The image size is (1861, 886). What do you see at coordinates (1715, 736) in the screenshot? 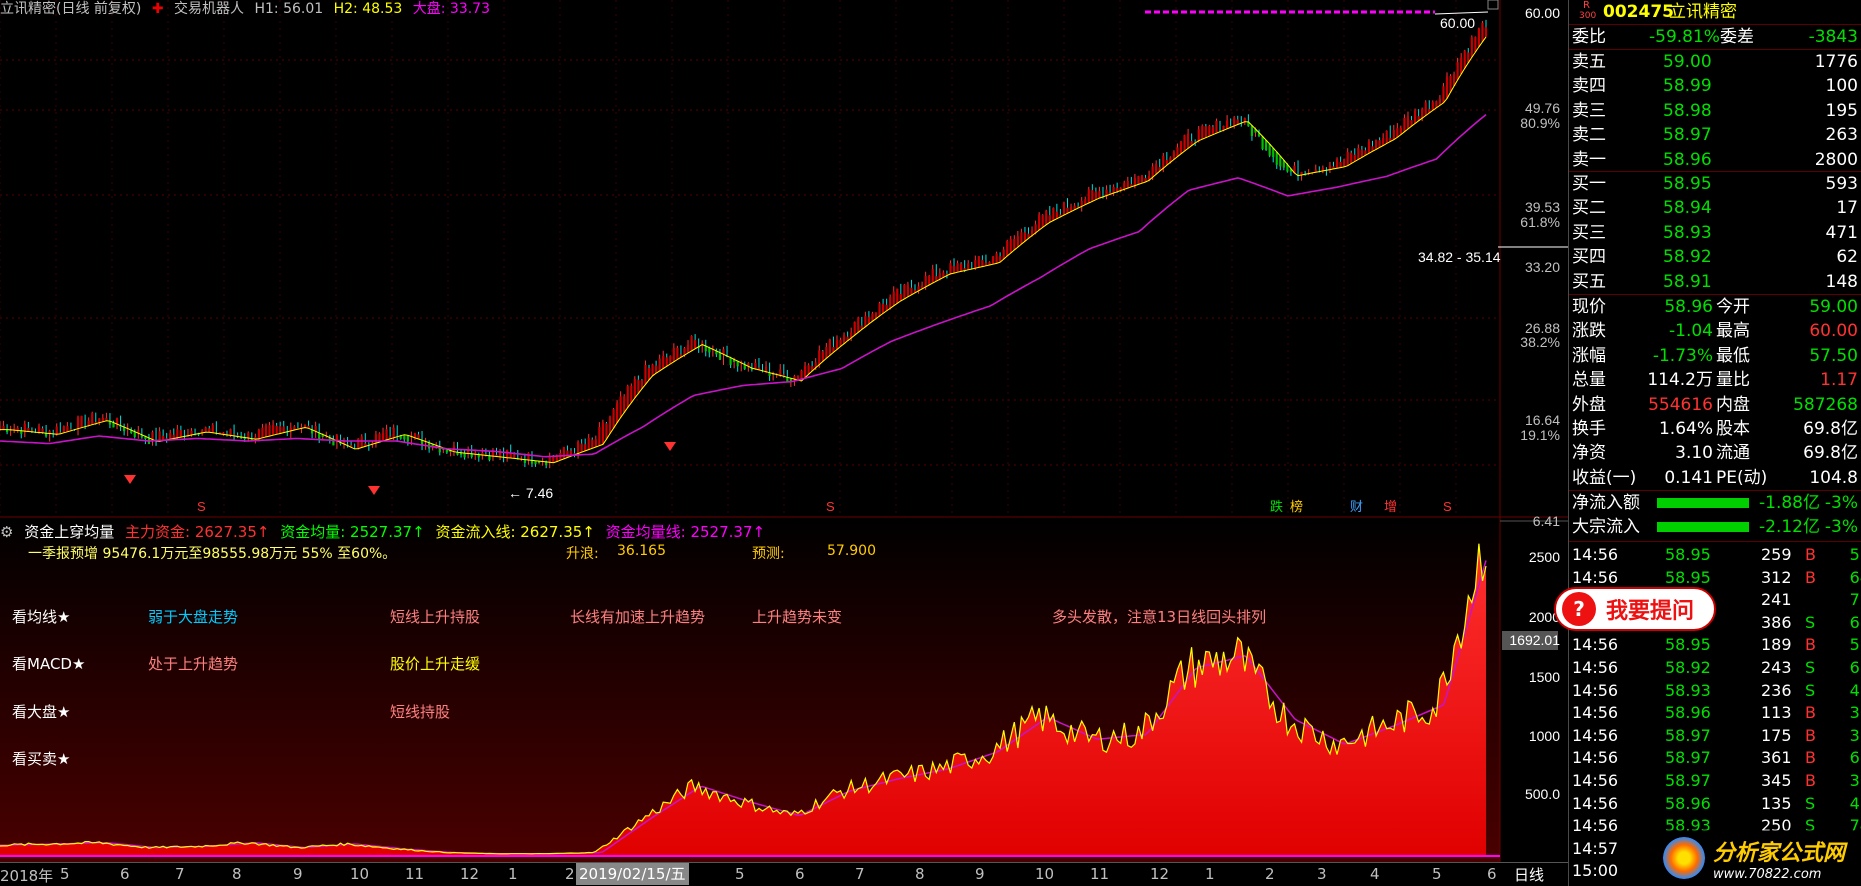
I see `tick-row: 14:56 58.97 175 B 35` at bounding box center [1715, 736].